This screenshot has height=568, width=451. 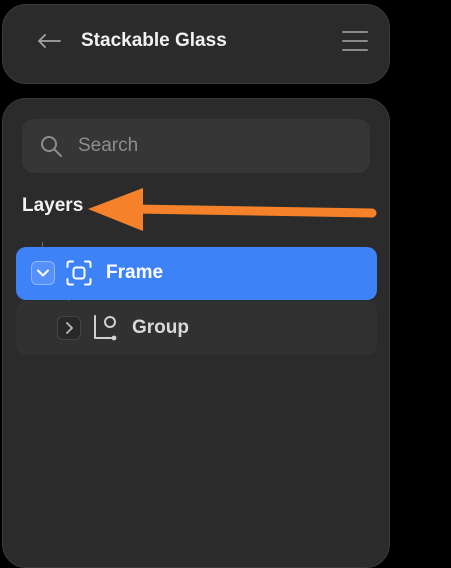 I want to click on chevron-down-icon, so click(x=43, y=273).